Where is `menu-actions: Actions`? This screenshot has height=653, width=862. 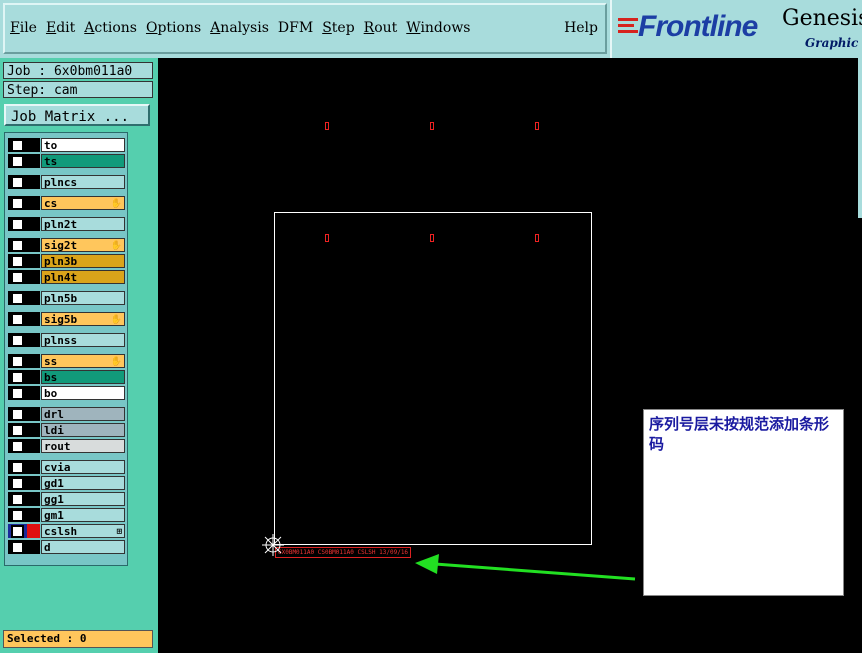
menu-actions: Actions is located at coordinates (110, 28).